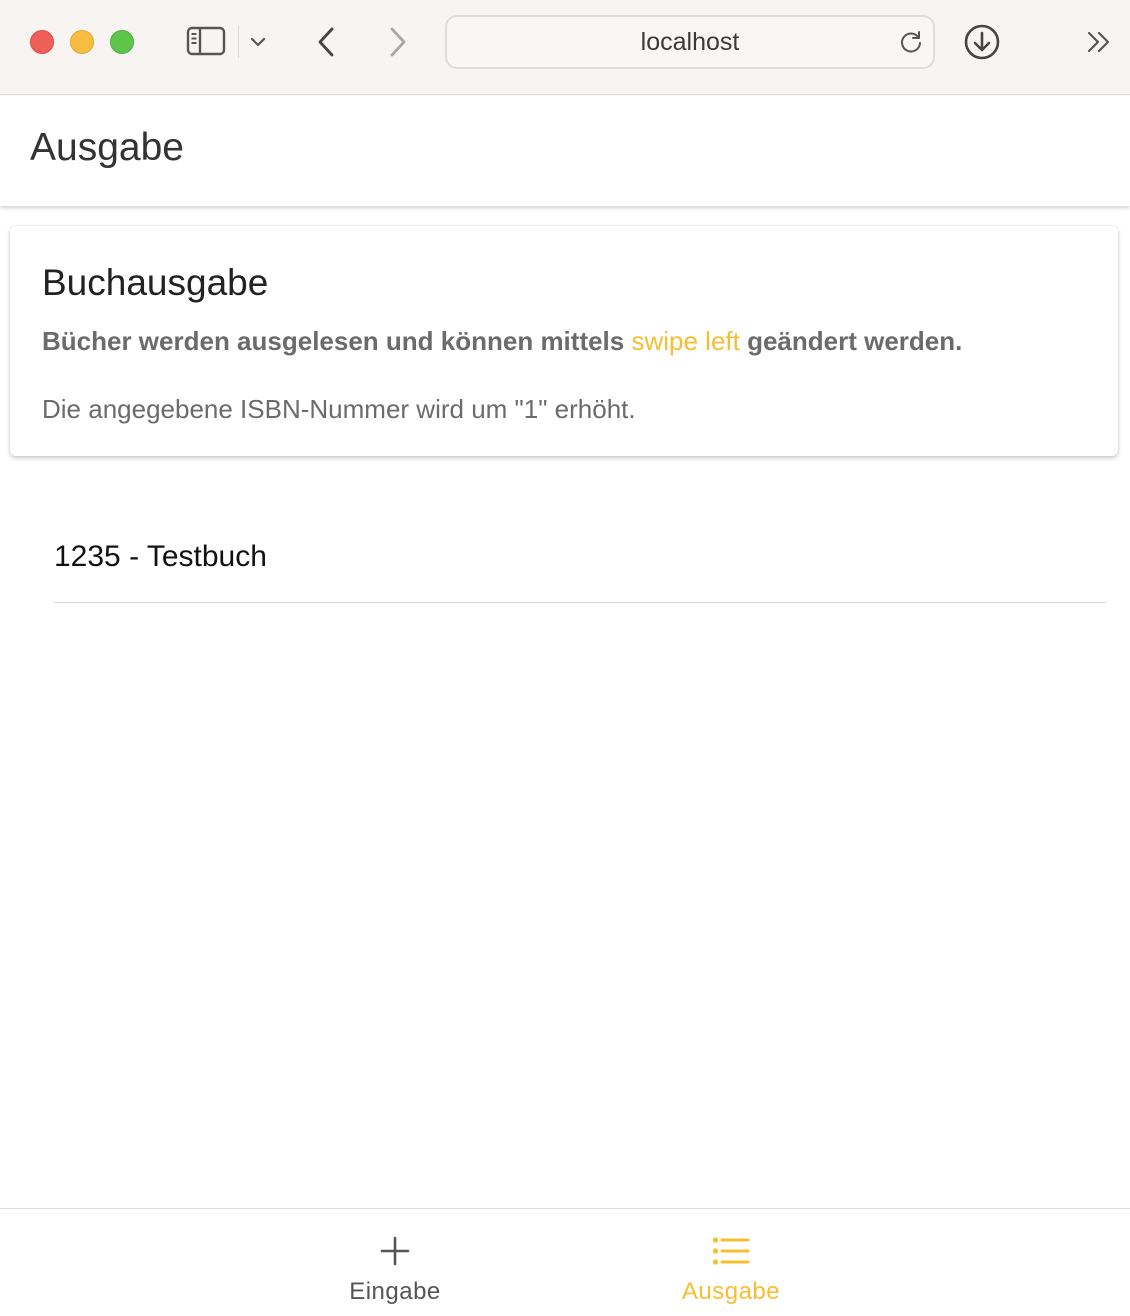 The height and width of the screenshot is (1316, 1130). I want to click on back-arrow-icon, so click(326, 42).